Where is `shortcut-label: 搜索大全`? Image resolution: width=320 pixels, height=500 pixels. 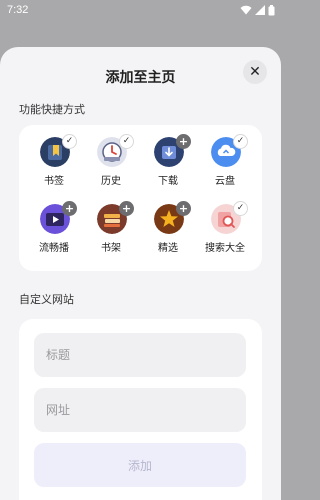 shortcut-label: 搜索大全 is located at coordinates (225, 248).